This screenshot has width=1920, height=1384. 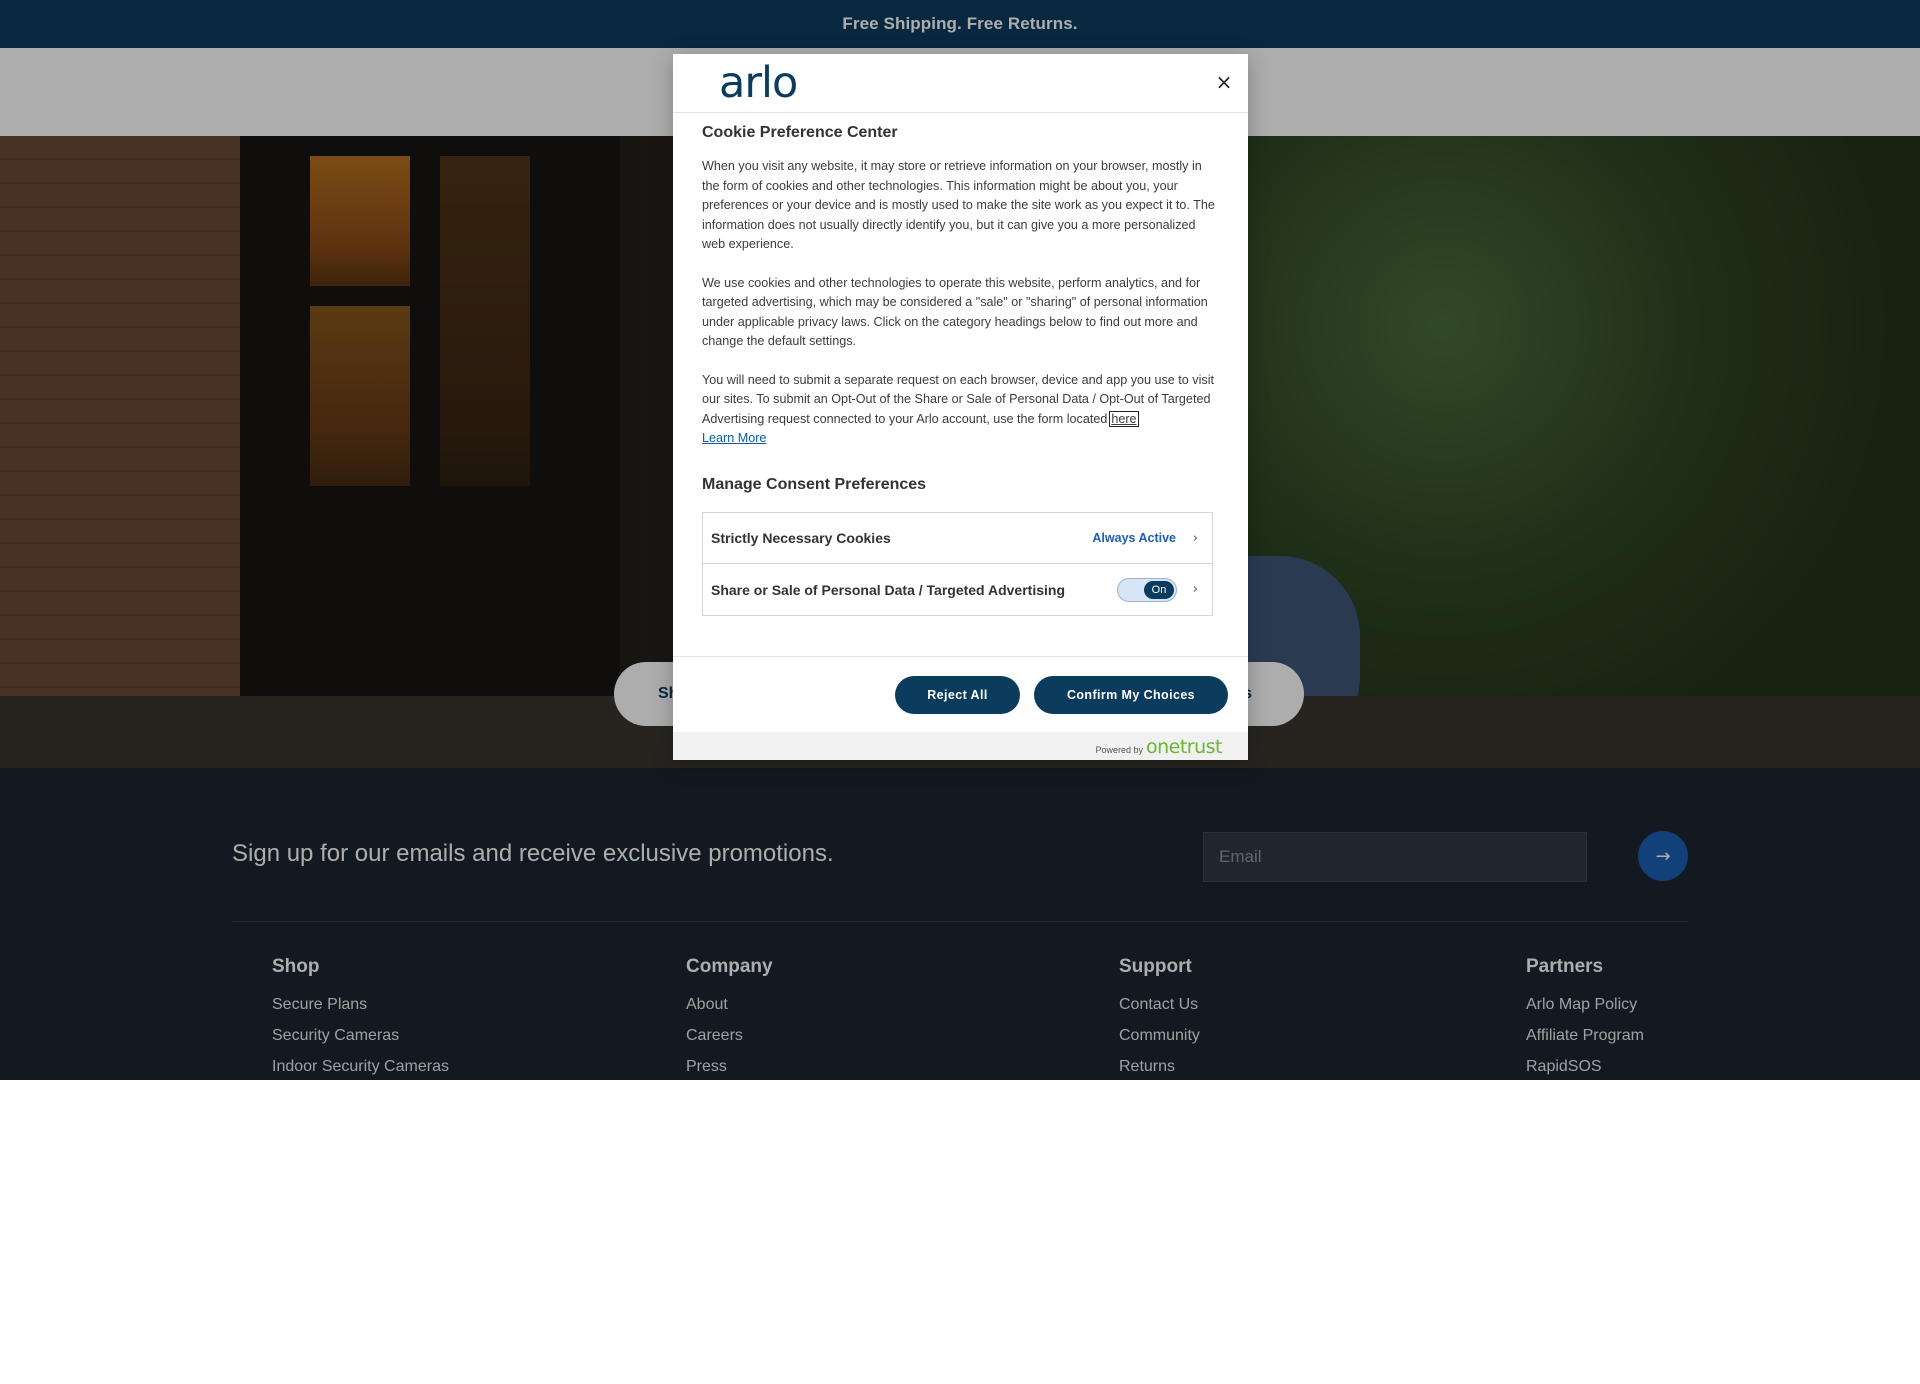 What do you see at coordinates (960, 83) in the screenshot?
I see `dialog-header: arlo ×` at bounding box center [960, 83].